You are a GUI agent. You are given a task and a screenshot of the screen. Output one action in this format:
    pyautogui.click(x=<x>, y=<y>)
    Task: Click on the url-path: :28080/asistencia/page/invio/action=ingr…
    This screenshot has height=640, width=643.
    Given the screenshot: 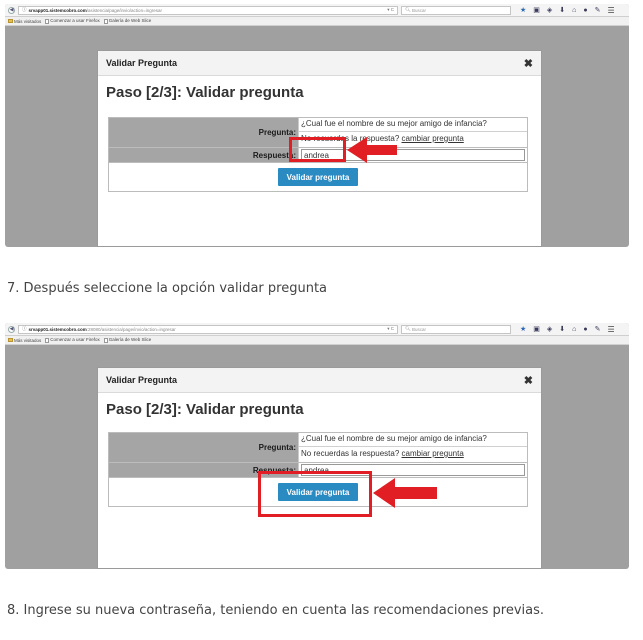 What is the action you would take?
    pyautogui.click(x=131, y=329)
    